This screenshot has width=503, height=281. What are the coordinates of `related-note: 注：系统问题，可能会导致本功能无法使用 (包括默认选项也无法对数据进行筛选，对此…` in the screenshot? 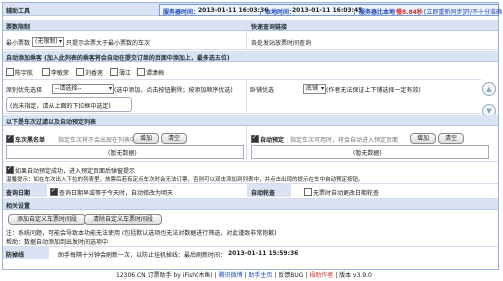 It's located at (141, 233).